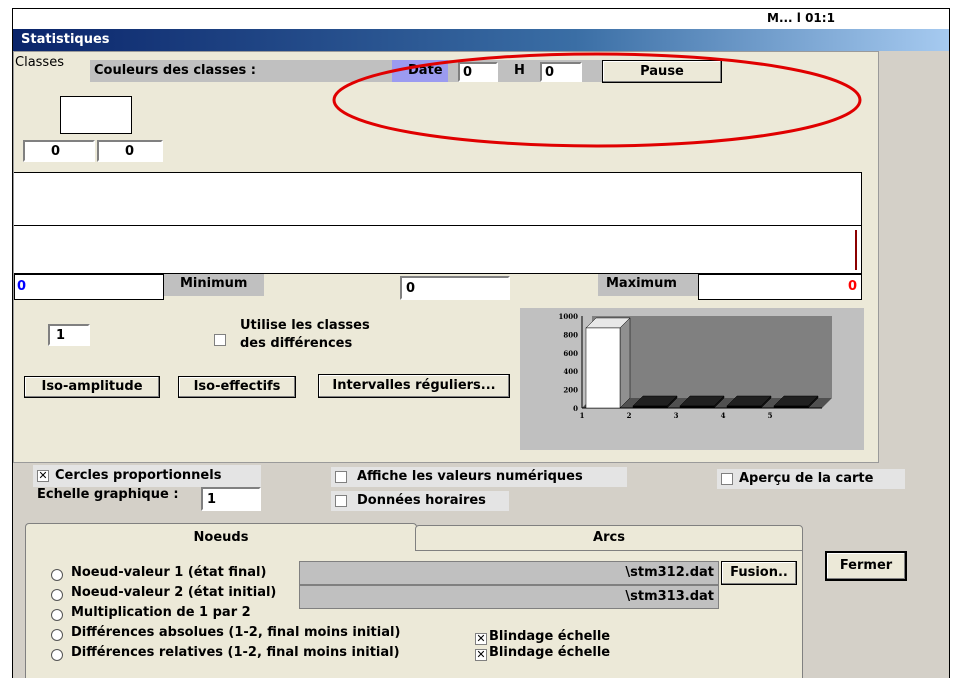 This screenshot has width=971, height=678. What do you see at coordinates (69, 335) in the screenshot?
I see `class-count-input: 1` at bounding box center [69, 335].